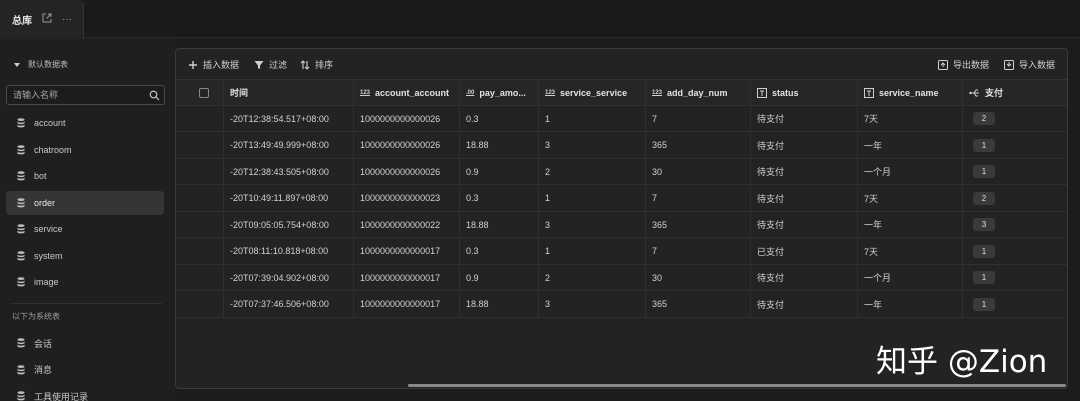 The width and height of the screenshot is (1080, 401). What do you see at coordinates (47, 19) in the screenshot?
I see `external-link-icon` at bounding box center [47, 19].